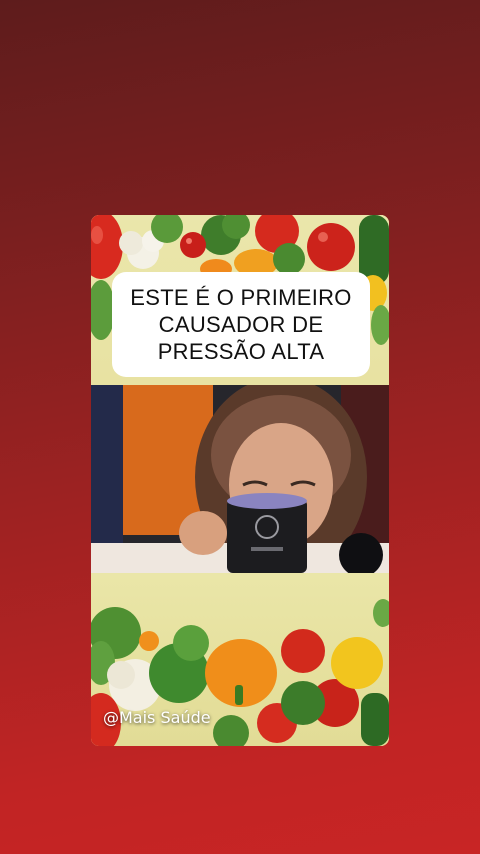  Describe the element at coordinates (241, 297) in the screenshot. I see `caption-line-1: ESTE É O PRIMEIRO` at that location.